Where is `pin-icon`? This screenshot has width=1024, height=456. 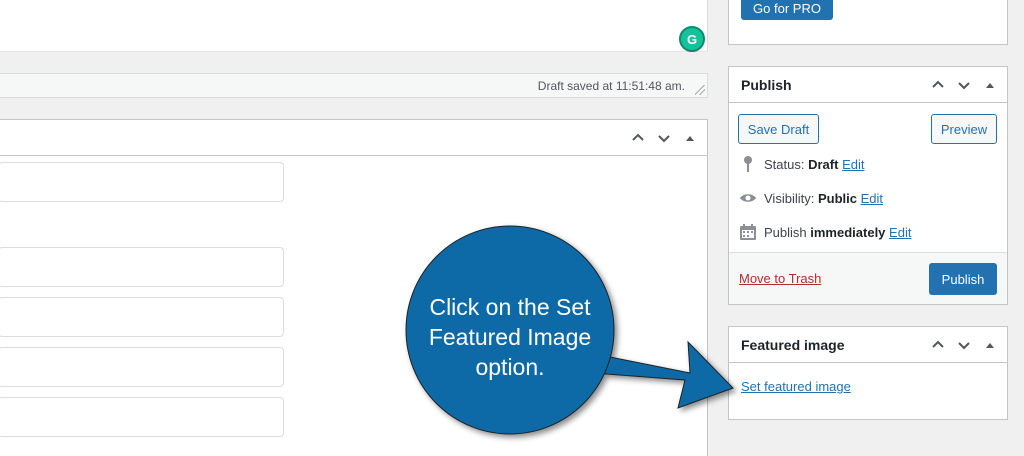 pin-icon is located at coordinates (748, 164).